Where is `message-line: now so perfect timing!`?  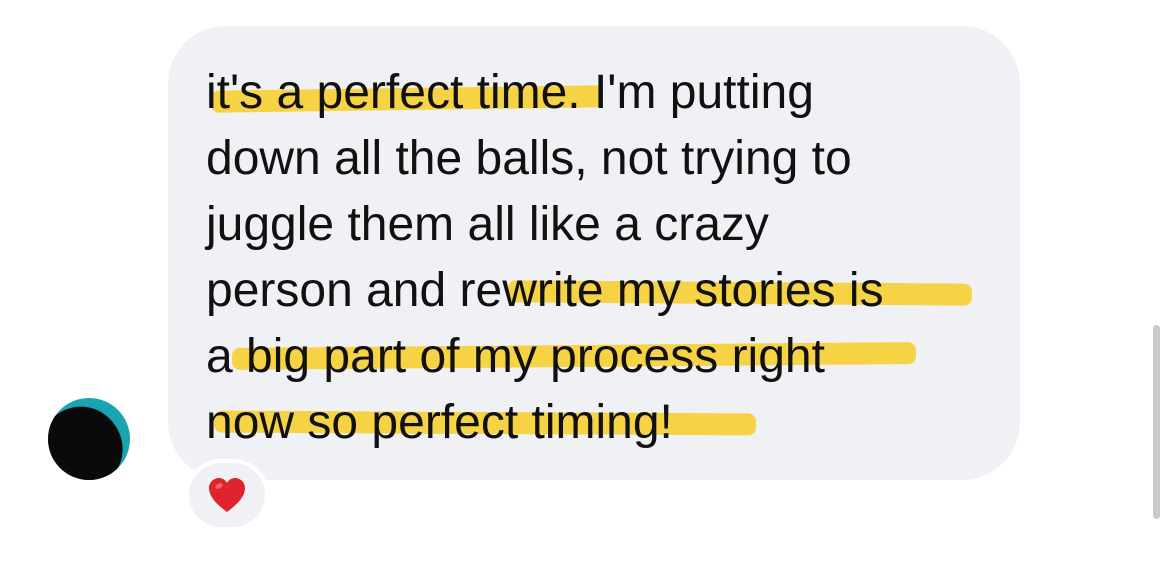
message-line: now so perfect timing! is located at coordinates (439, 422).